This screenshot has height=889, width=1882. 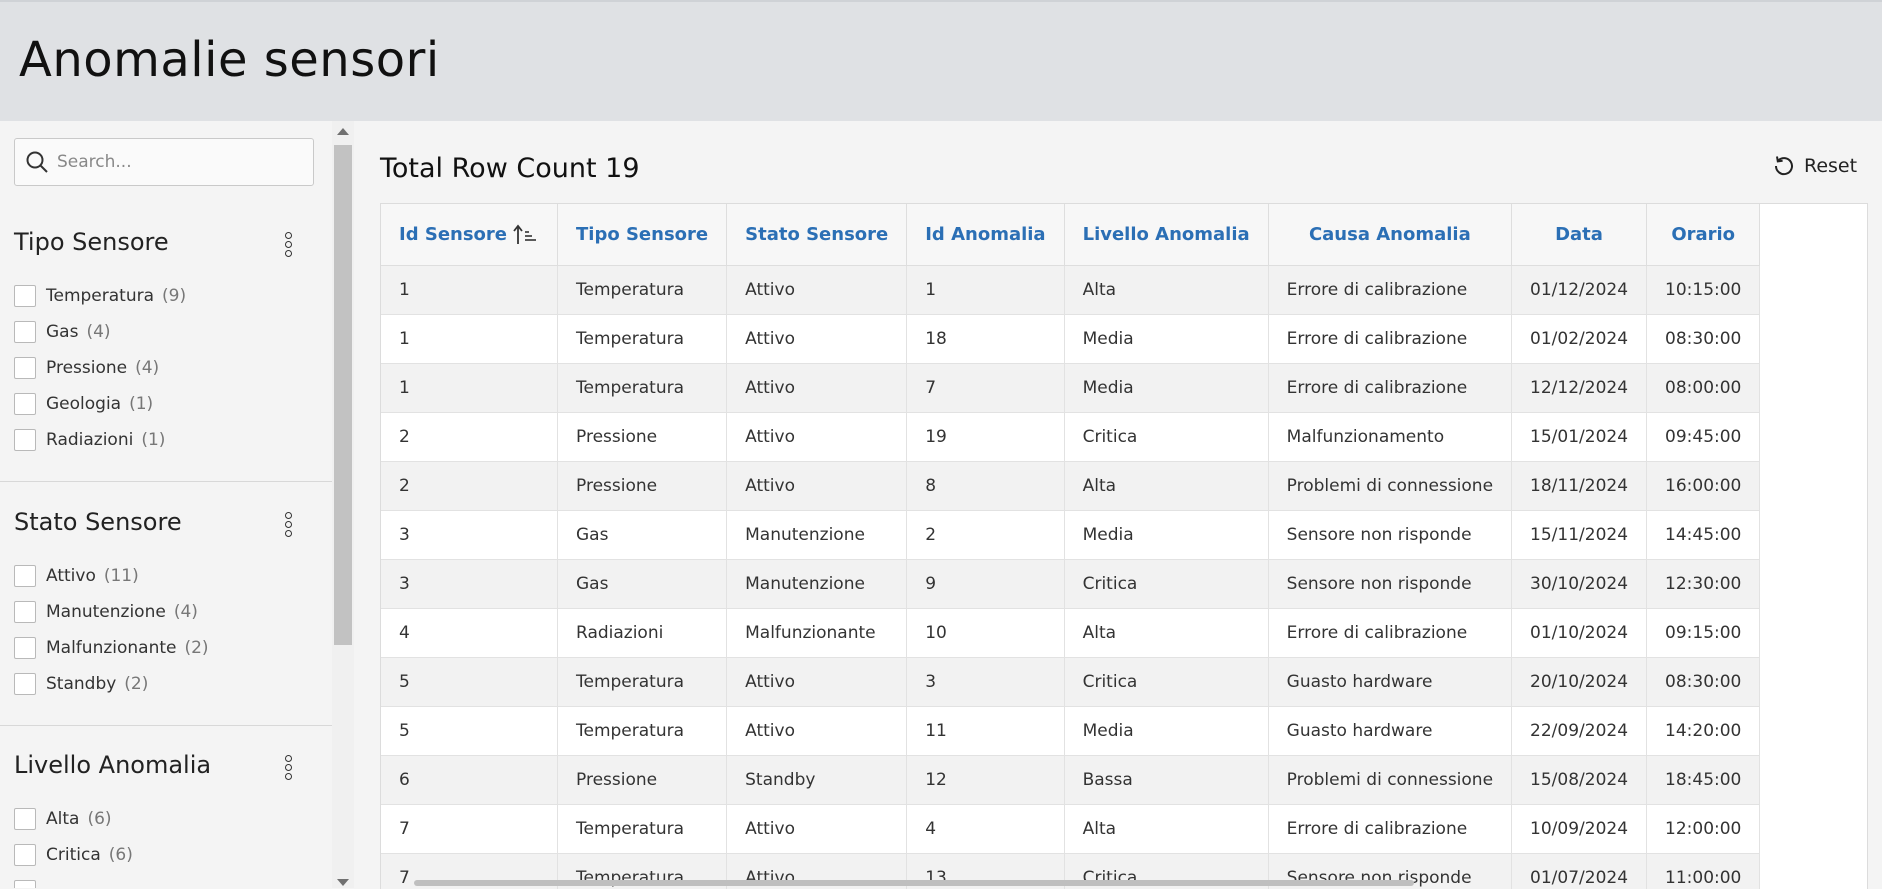 I want to click on facet-title: Stato Sensore, so click(x=98, y=522).